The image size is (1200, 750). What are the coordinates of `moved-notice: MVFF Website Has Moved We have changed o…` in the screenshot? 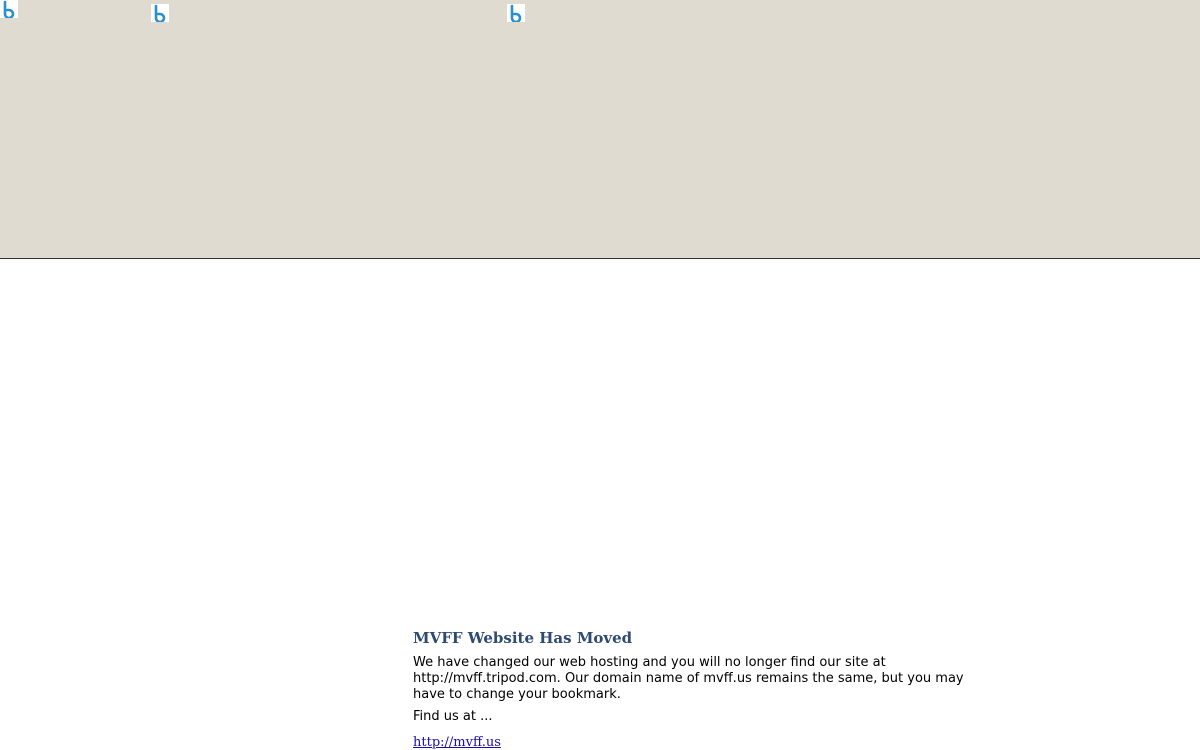 It's located at (703, 689).